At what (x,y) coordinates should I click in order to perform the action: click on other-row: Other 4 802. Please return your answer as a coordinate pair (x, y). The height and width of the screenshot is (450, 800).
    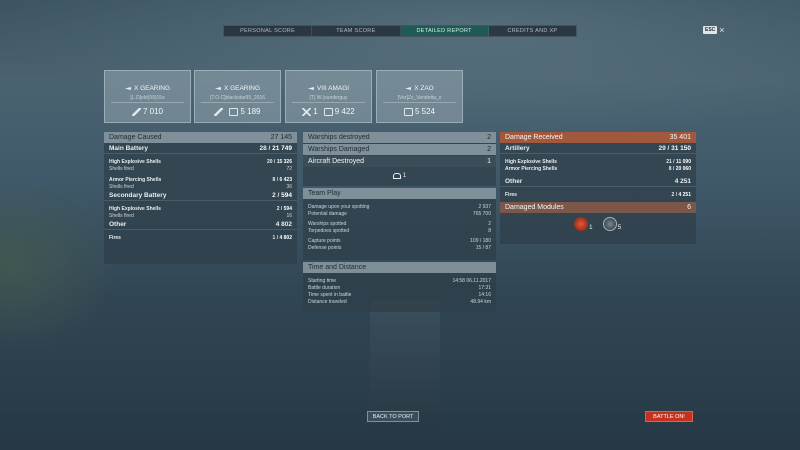
    Looking at the image, I should click on (200, 224).